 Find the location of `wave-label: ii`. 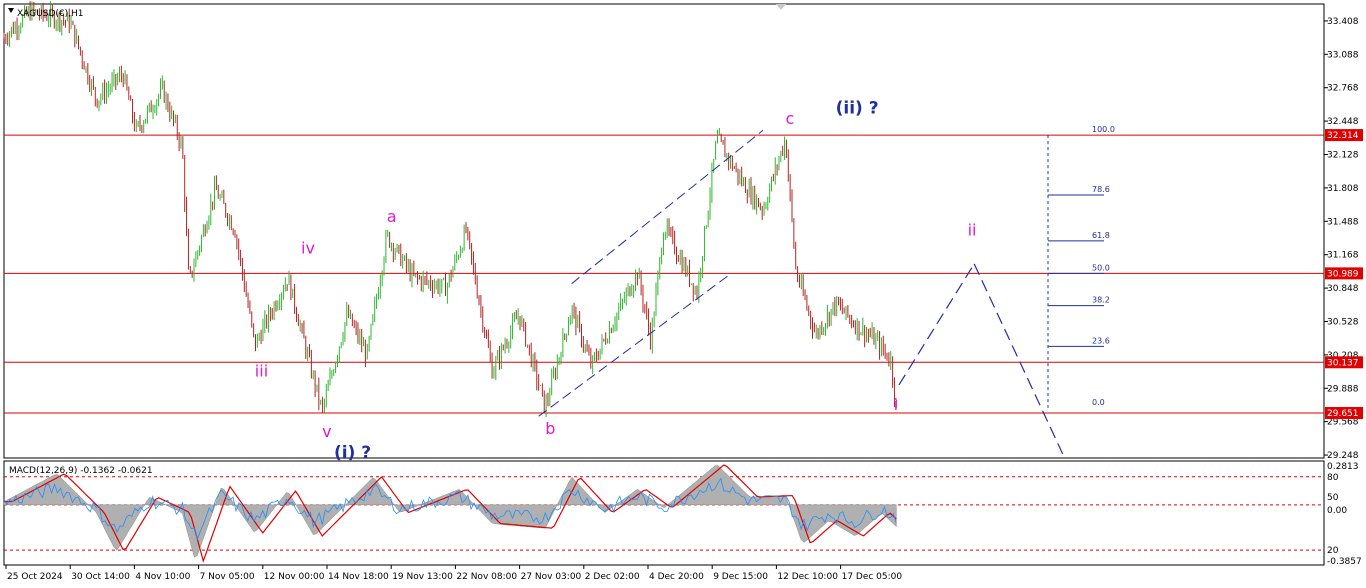

wave-label: ii is located at coordinates (972, 230).